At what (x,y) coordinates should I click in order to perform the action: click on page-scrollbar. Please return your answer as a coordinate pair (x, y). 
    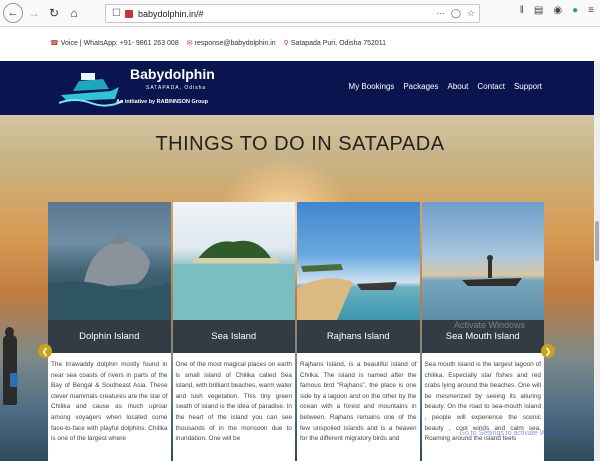
    Looking at the image, I should click on (597, 261).